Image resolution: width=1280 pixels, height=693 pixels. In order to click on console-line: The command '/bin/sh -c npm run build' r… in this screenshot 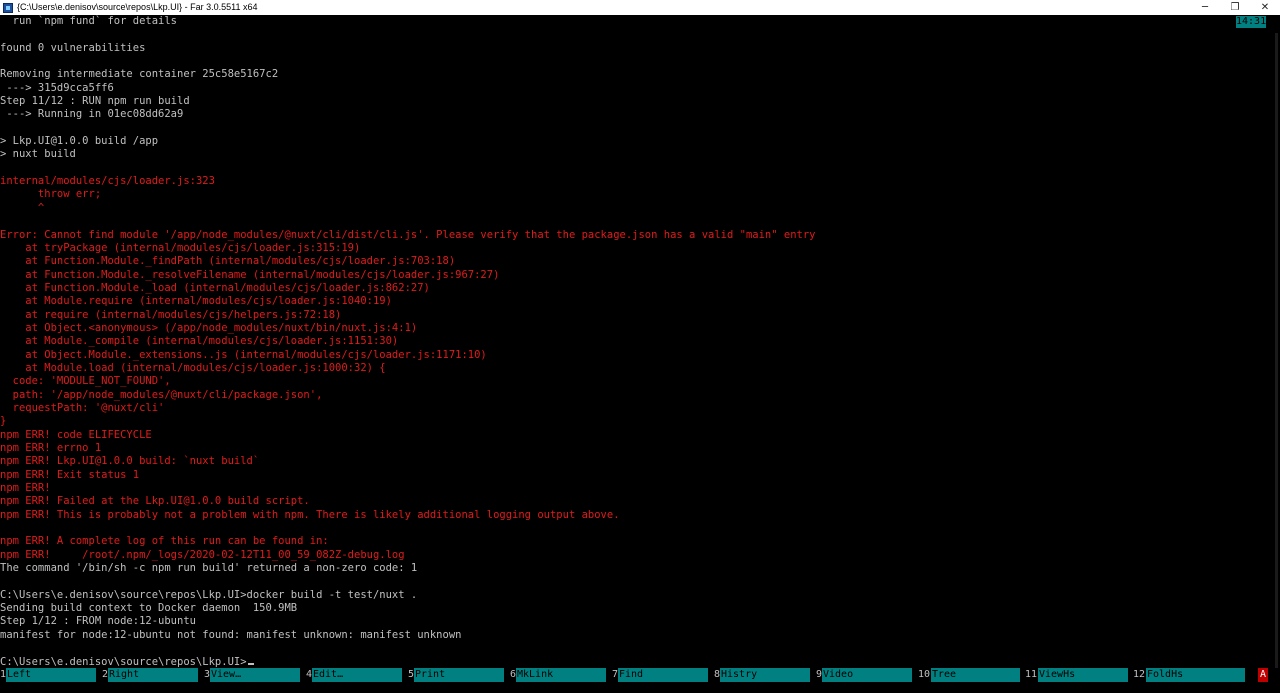, I will do `click(209, 568)`.